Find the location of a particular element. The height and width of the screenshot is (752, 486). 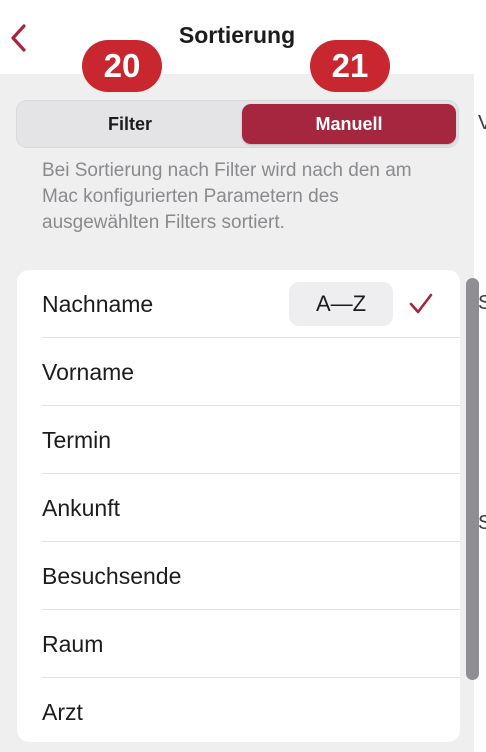

sort-option-vorname: Vorname is located at coordinates (238, 372).